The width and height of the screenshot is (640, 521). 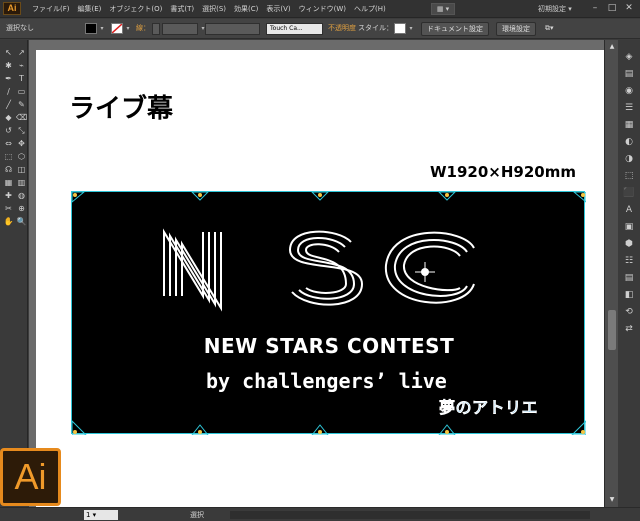 What do you see at coordinates (629, 125) in the screenshot?
I see `dock-panel-icon: ▦` at bounding box center [629, 125].